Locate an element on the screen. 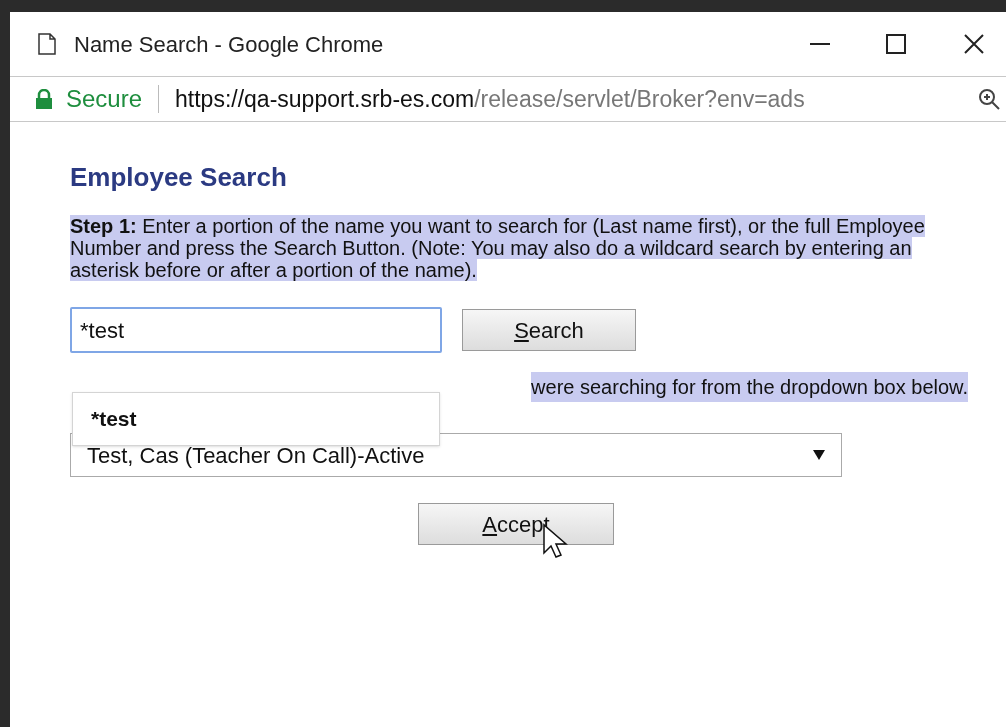 This screenshot has width=1006, height=727. security-label: Secure is located at coordinates (104, 99).